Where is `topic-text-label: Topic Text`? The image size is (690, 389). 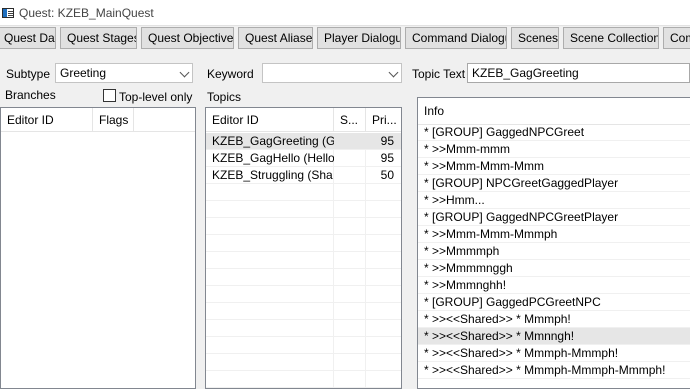
topic-text-label: Topic Text is located at coordinates (439, 74).